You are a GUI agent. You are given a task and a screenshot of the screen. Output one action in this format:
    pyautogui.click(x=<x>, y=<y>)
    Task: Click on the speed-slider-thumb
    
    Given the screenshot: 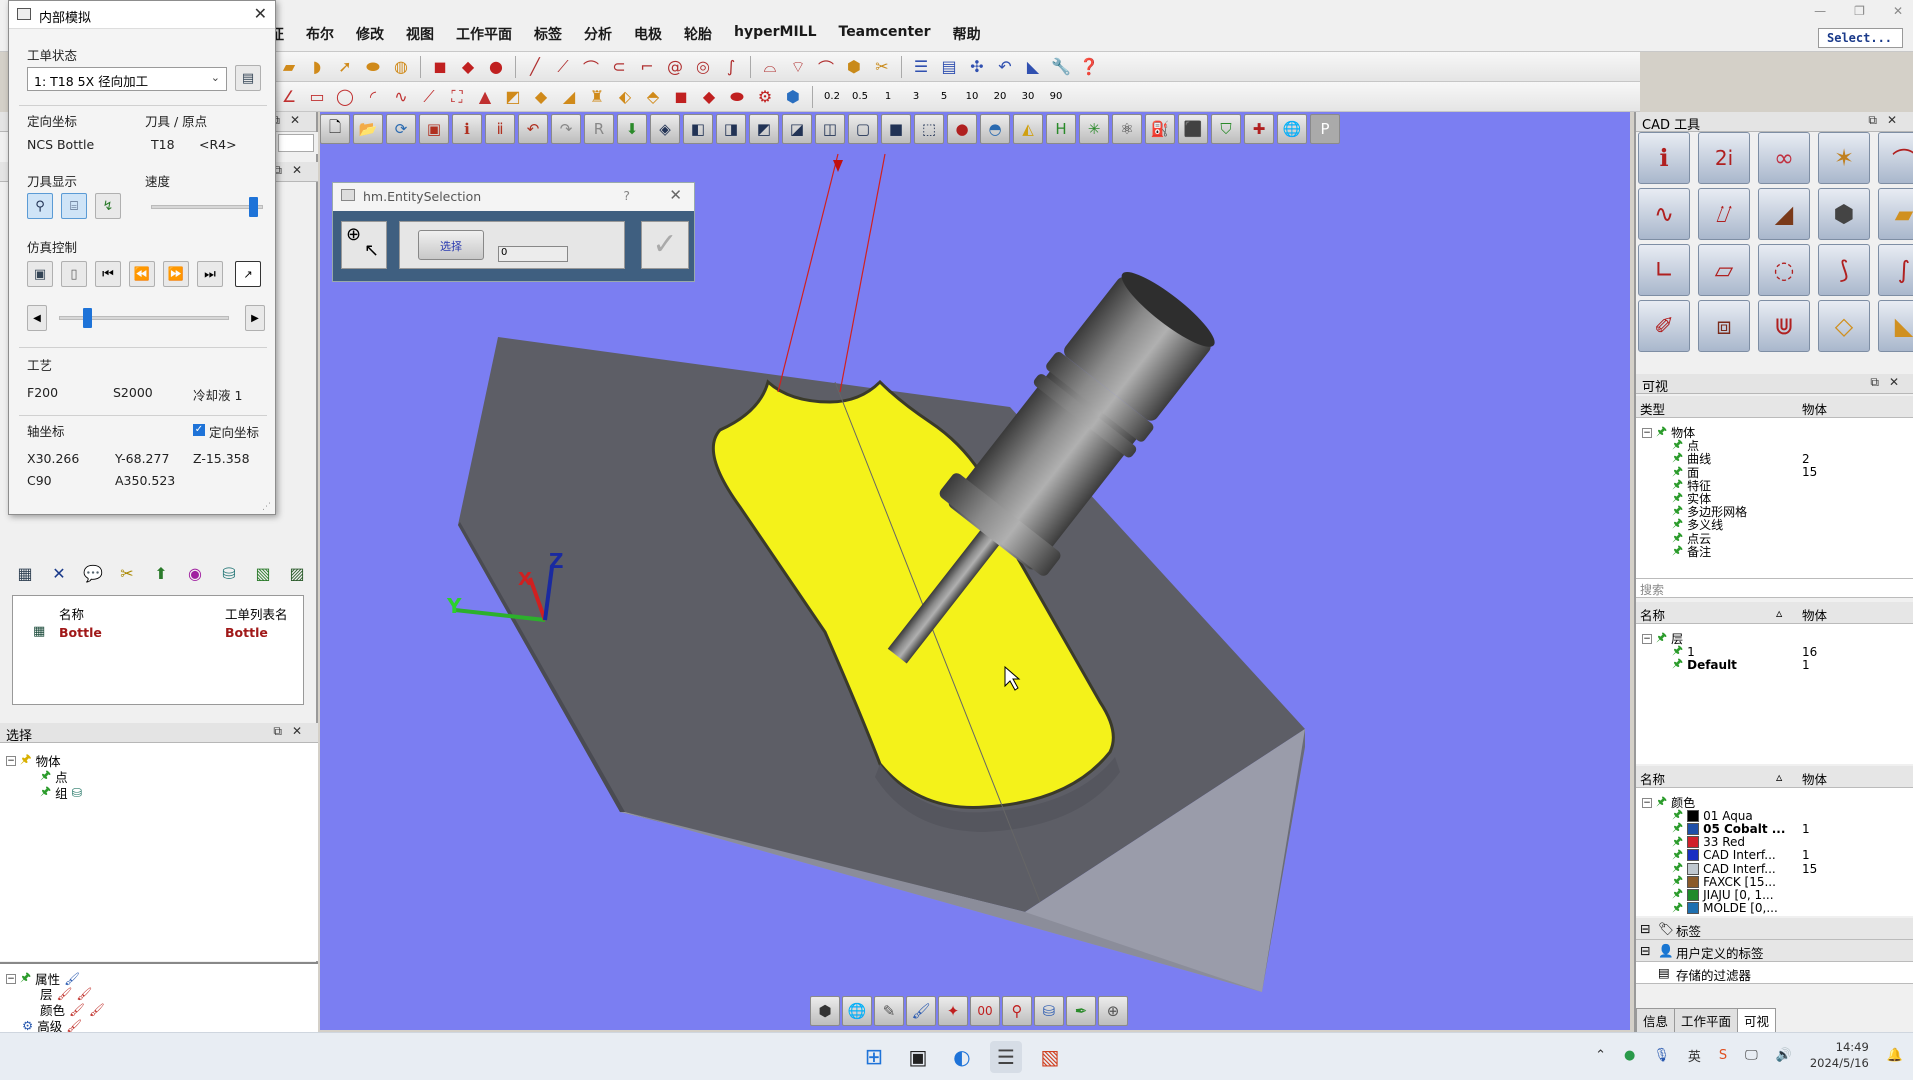 What is the action you would take?
    pyautogui.click(x=253, y=207)
    